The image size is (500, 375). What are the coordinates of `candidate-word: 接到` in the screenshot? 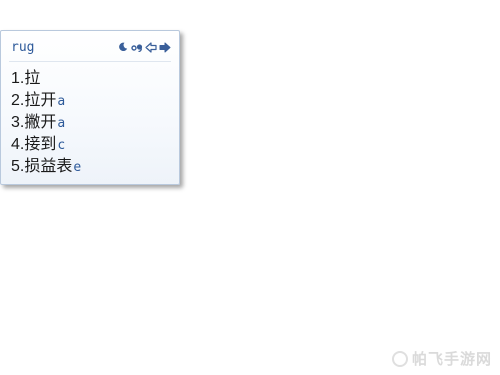 It's located at (40, 143).